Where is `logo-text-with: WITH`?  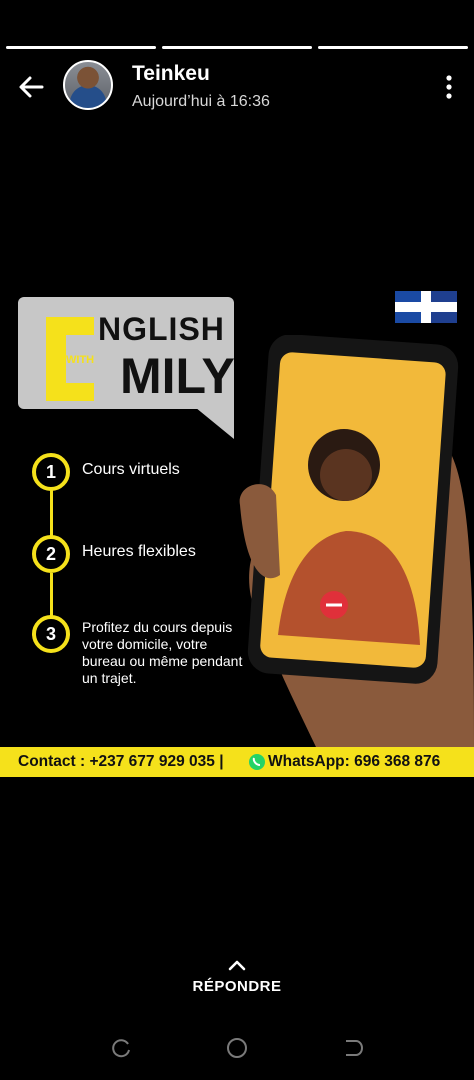
logo-text-with: WITH is located at coordinates (80, 360).